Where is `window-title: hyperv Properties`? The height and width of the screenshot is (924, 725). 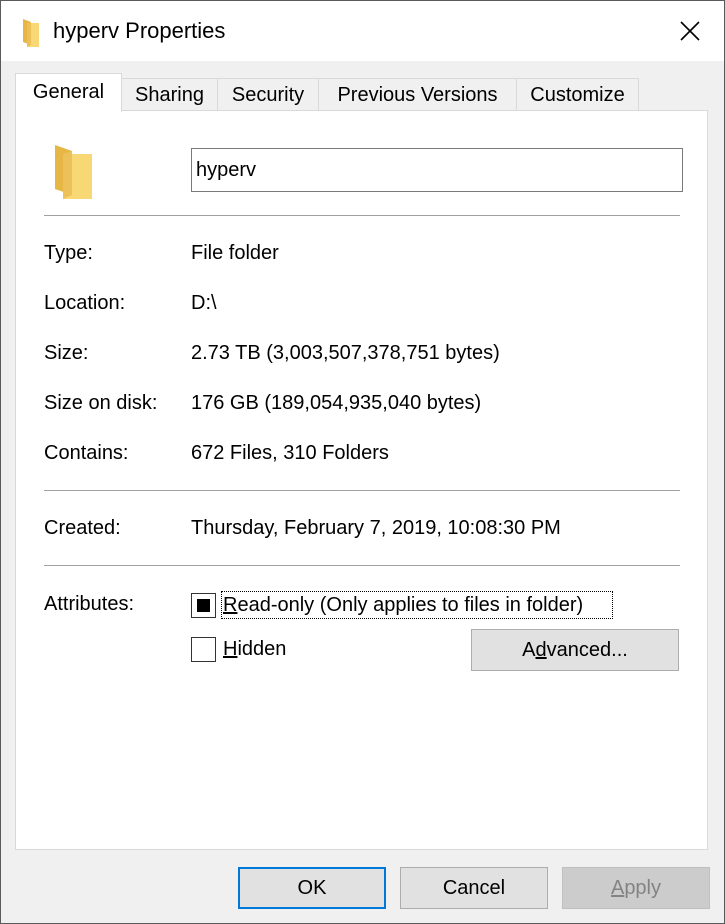
window-title: hyperv Properties is located at coordinates (139, 30).